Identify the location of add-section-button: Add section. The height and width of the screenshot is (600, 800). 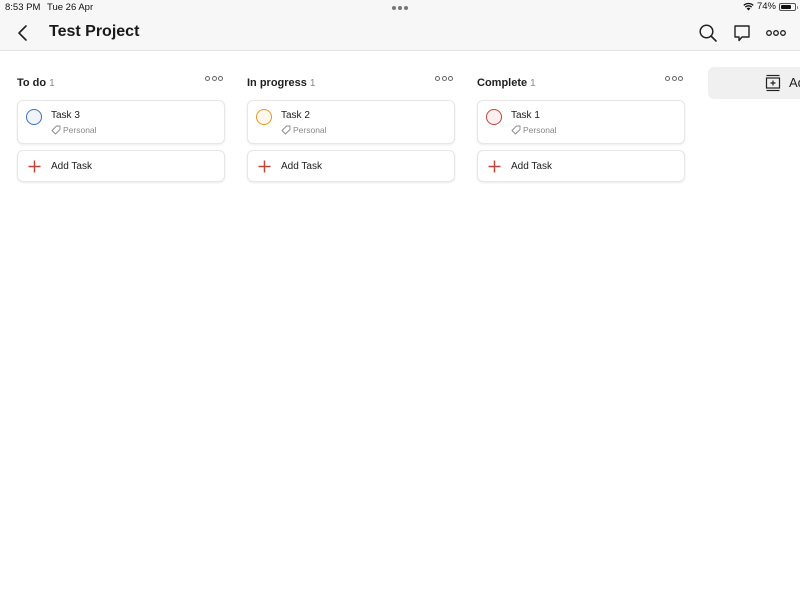
(754, 83).